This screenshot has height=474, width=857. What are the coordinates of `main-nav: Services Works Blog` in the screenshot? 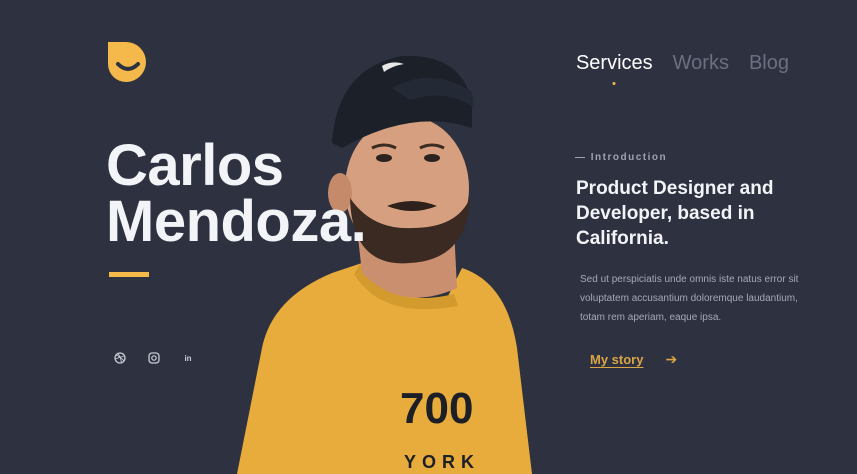 It's located at (682, 68).